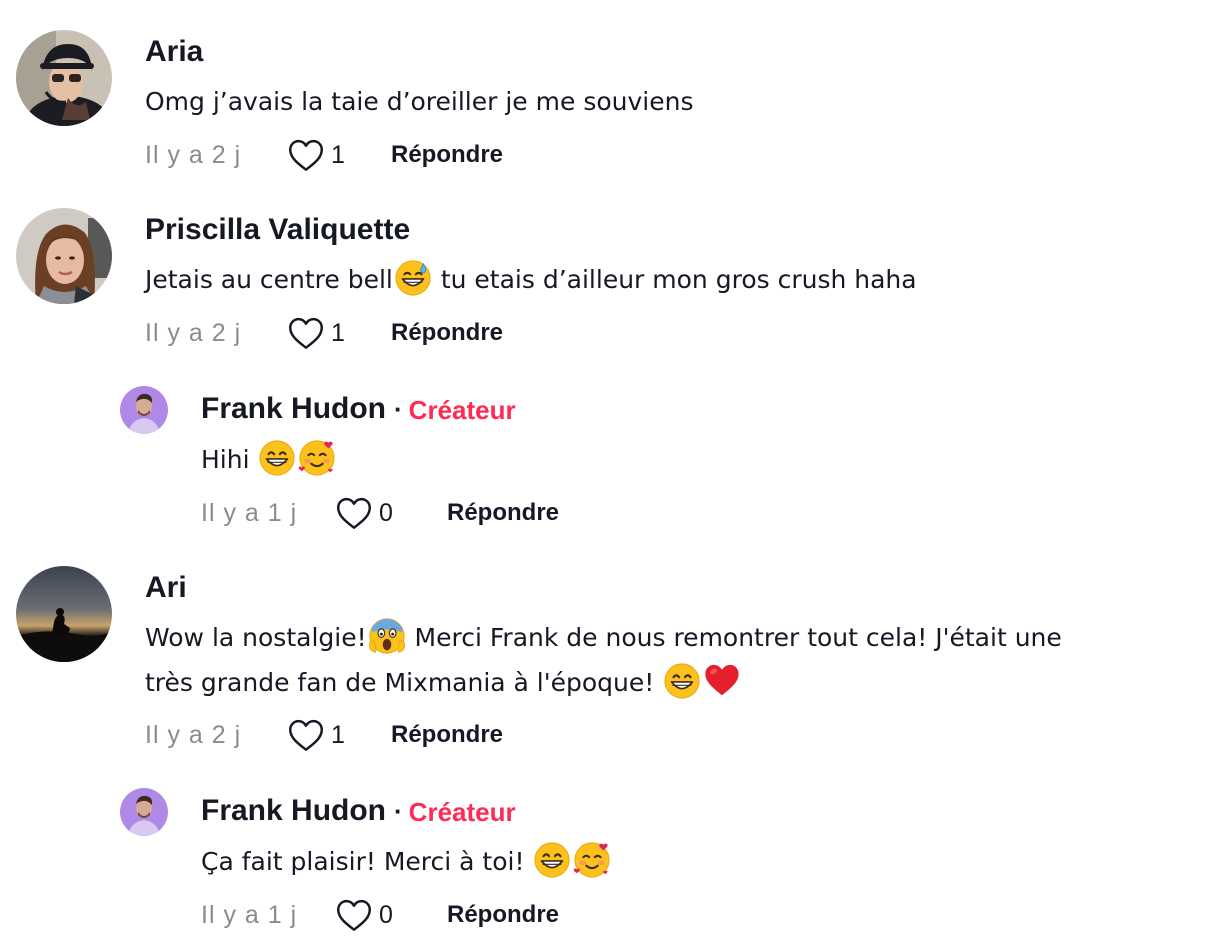 The width and height of the screenshot is (1206, 948). Describe the element at coordinates (722, 681) in the screenshot. I see `red-heart-emoji` at that location.